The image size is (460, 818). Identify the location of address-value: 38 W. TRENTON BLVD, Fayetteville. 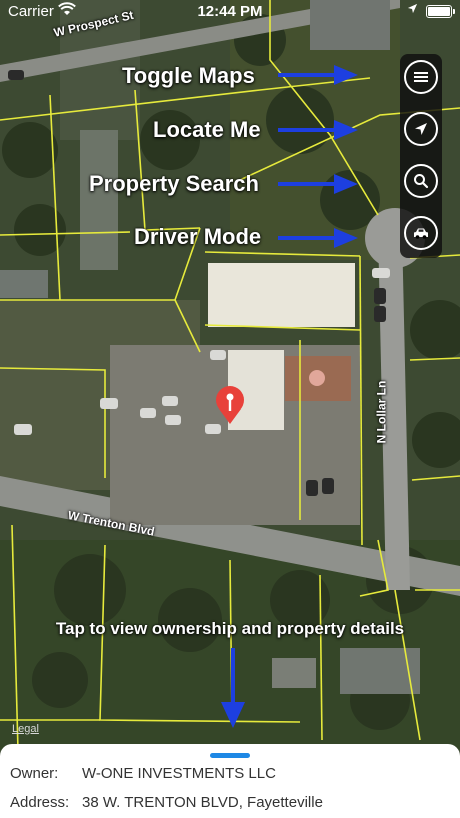
(202, 802).